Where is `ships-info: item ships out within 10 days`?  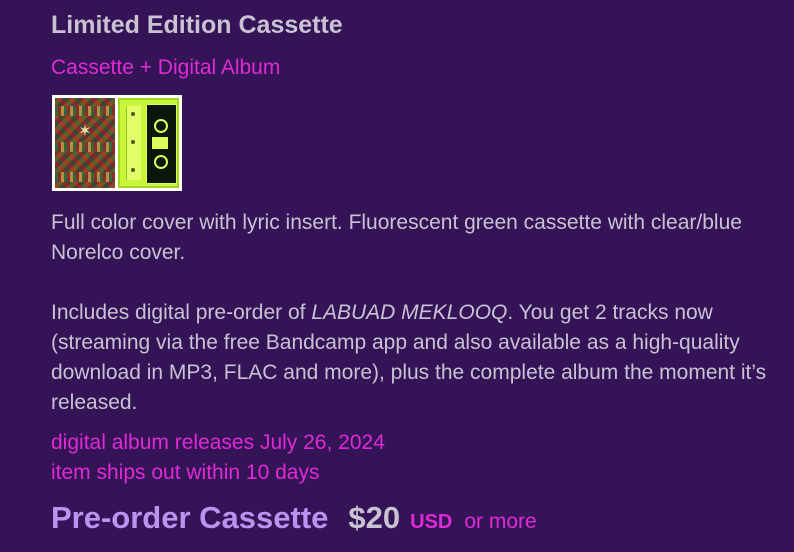
ships-info: item ships out within 10 days is located at coordinates (185, 472).